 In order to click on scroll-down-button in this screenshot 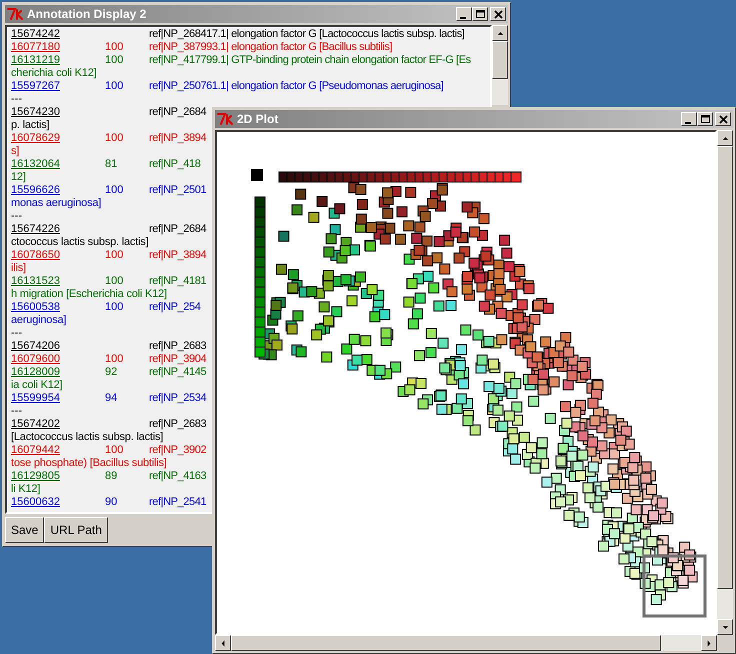, I will do `click(725, 627)`.